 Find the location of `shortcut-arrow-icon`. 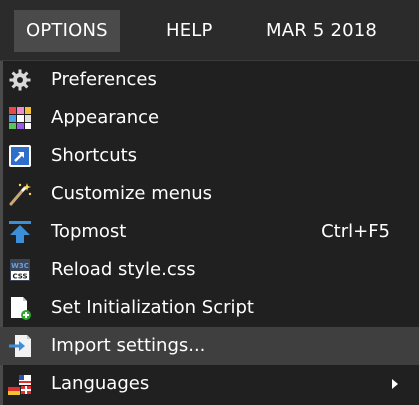

shortcut-arrow-icon is located at coordinates (20, 156).